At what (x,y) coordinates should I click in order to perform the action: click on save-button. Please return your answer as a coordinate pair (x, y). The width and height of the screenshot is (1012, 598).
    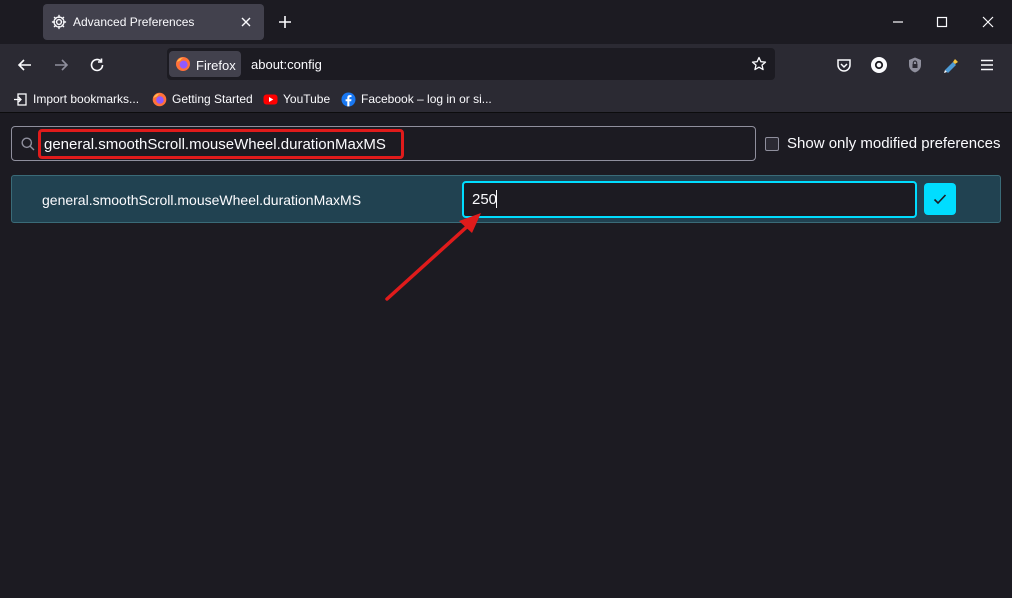
    Looking at the image, I should click on (940, 199).